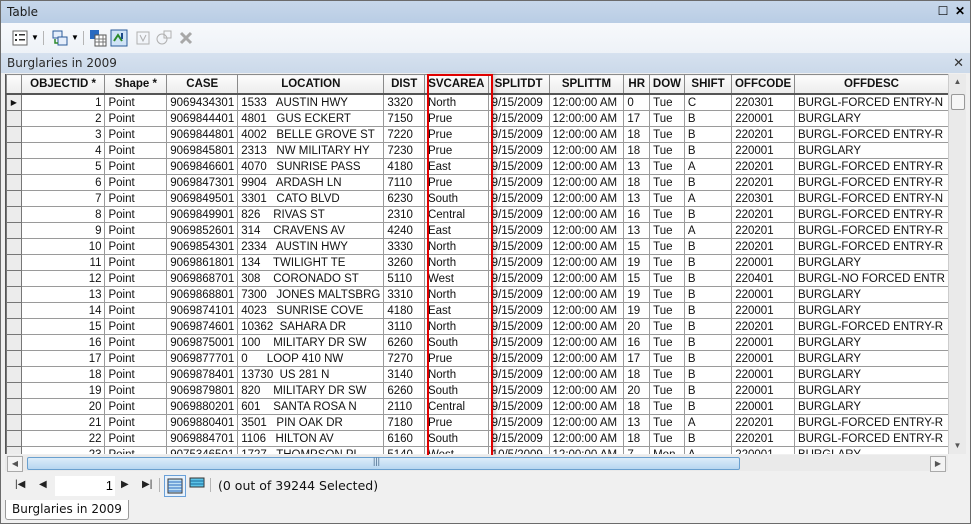  What do you see at coordinates (63, 278) in the screenshot?
I see `cell-objectid: 12` at bounding box center [63, 278].